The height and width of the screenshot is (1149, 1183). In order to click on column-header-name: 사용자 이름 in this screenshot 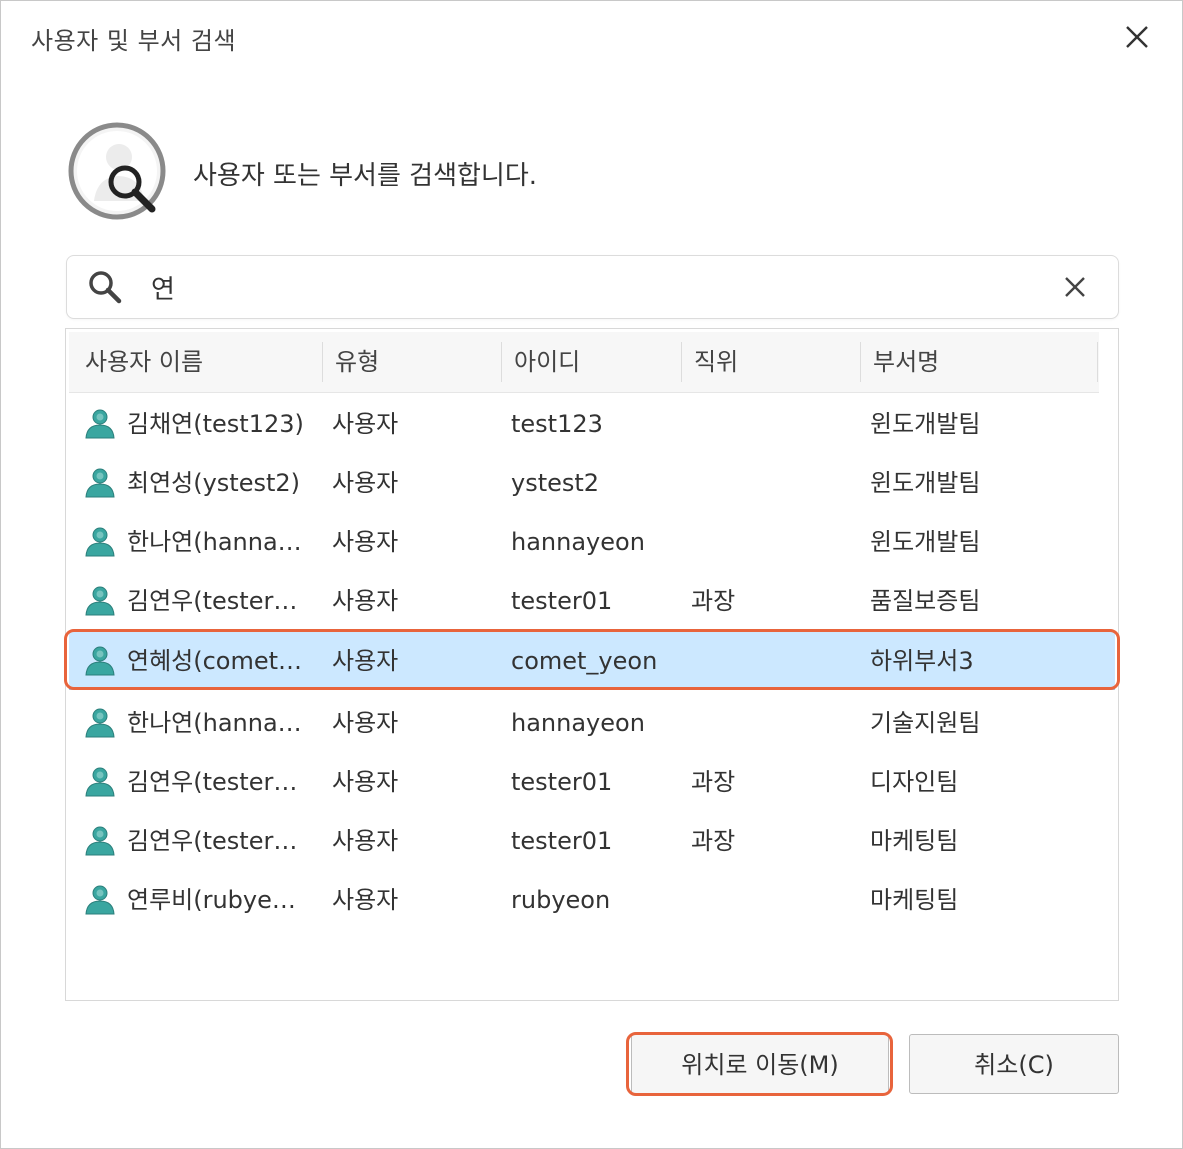, I will do `click(144, 362)`.